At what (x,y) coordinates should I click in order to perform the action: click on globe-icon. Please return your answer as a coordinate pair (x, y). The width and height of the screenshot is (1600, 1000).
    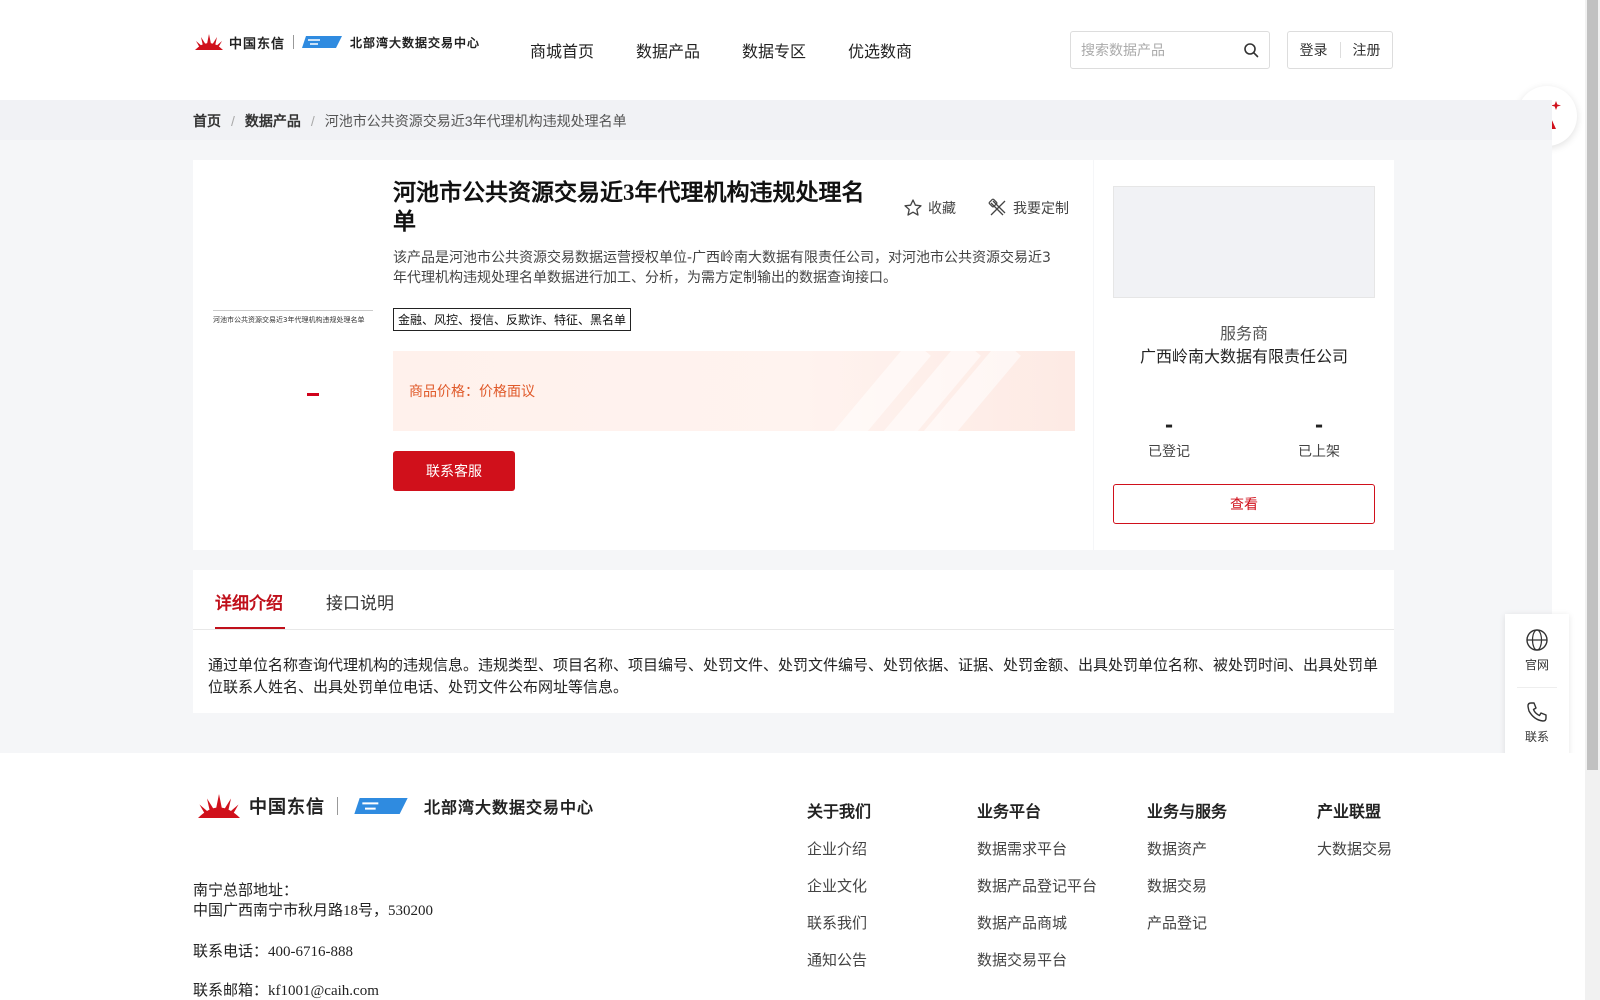
    Looking at the image, I should click on (1537, 640).